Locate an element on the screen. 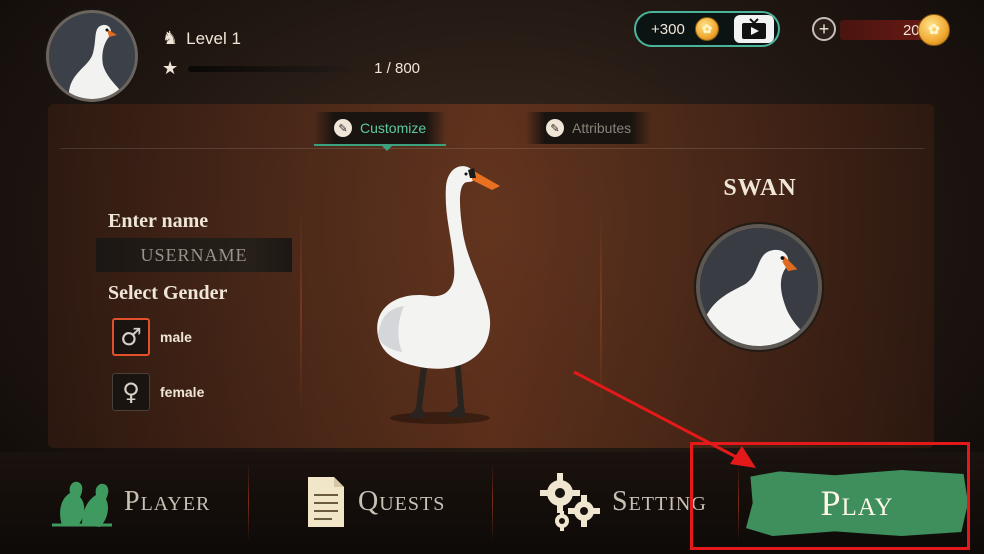  gender-label: male is located at coordinates (176, 337).